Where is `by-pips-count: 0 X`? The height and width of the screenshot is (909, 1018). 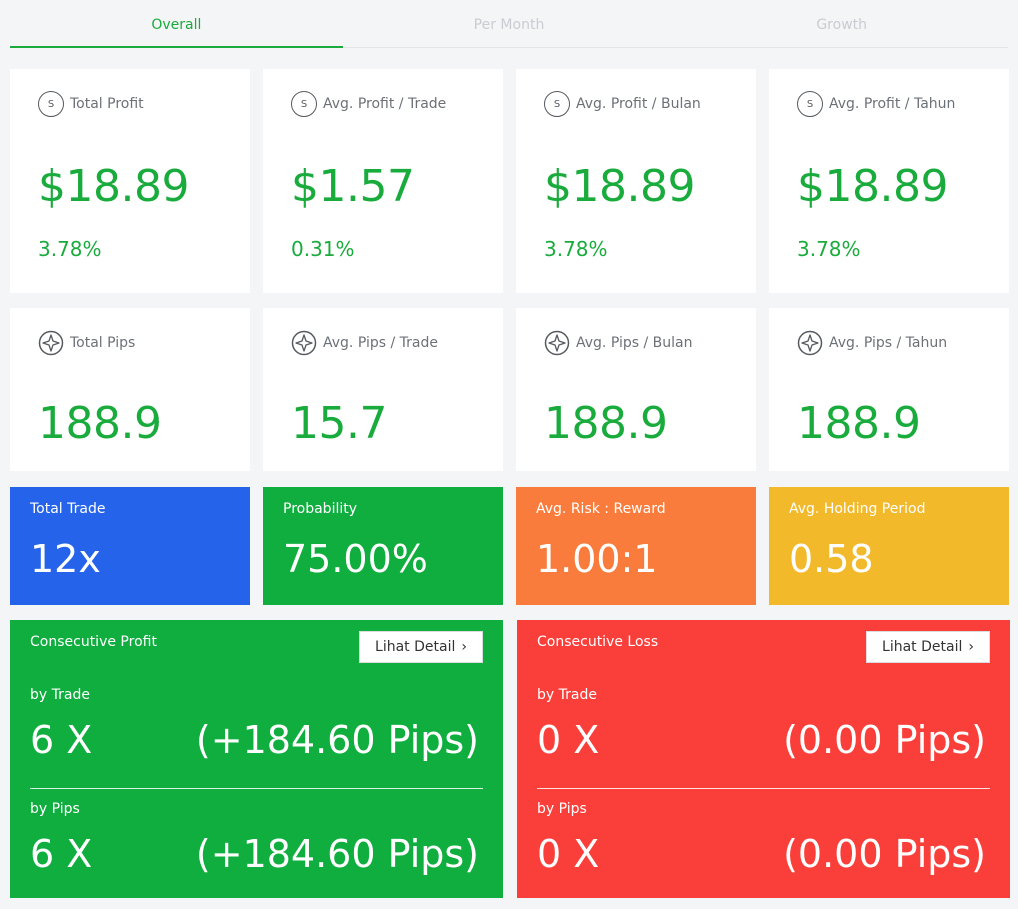
by-pips-count: 0 X is located at coordinates (568, 854).